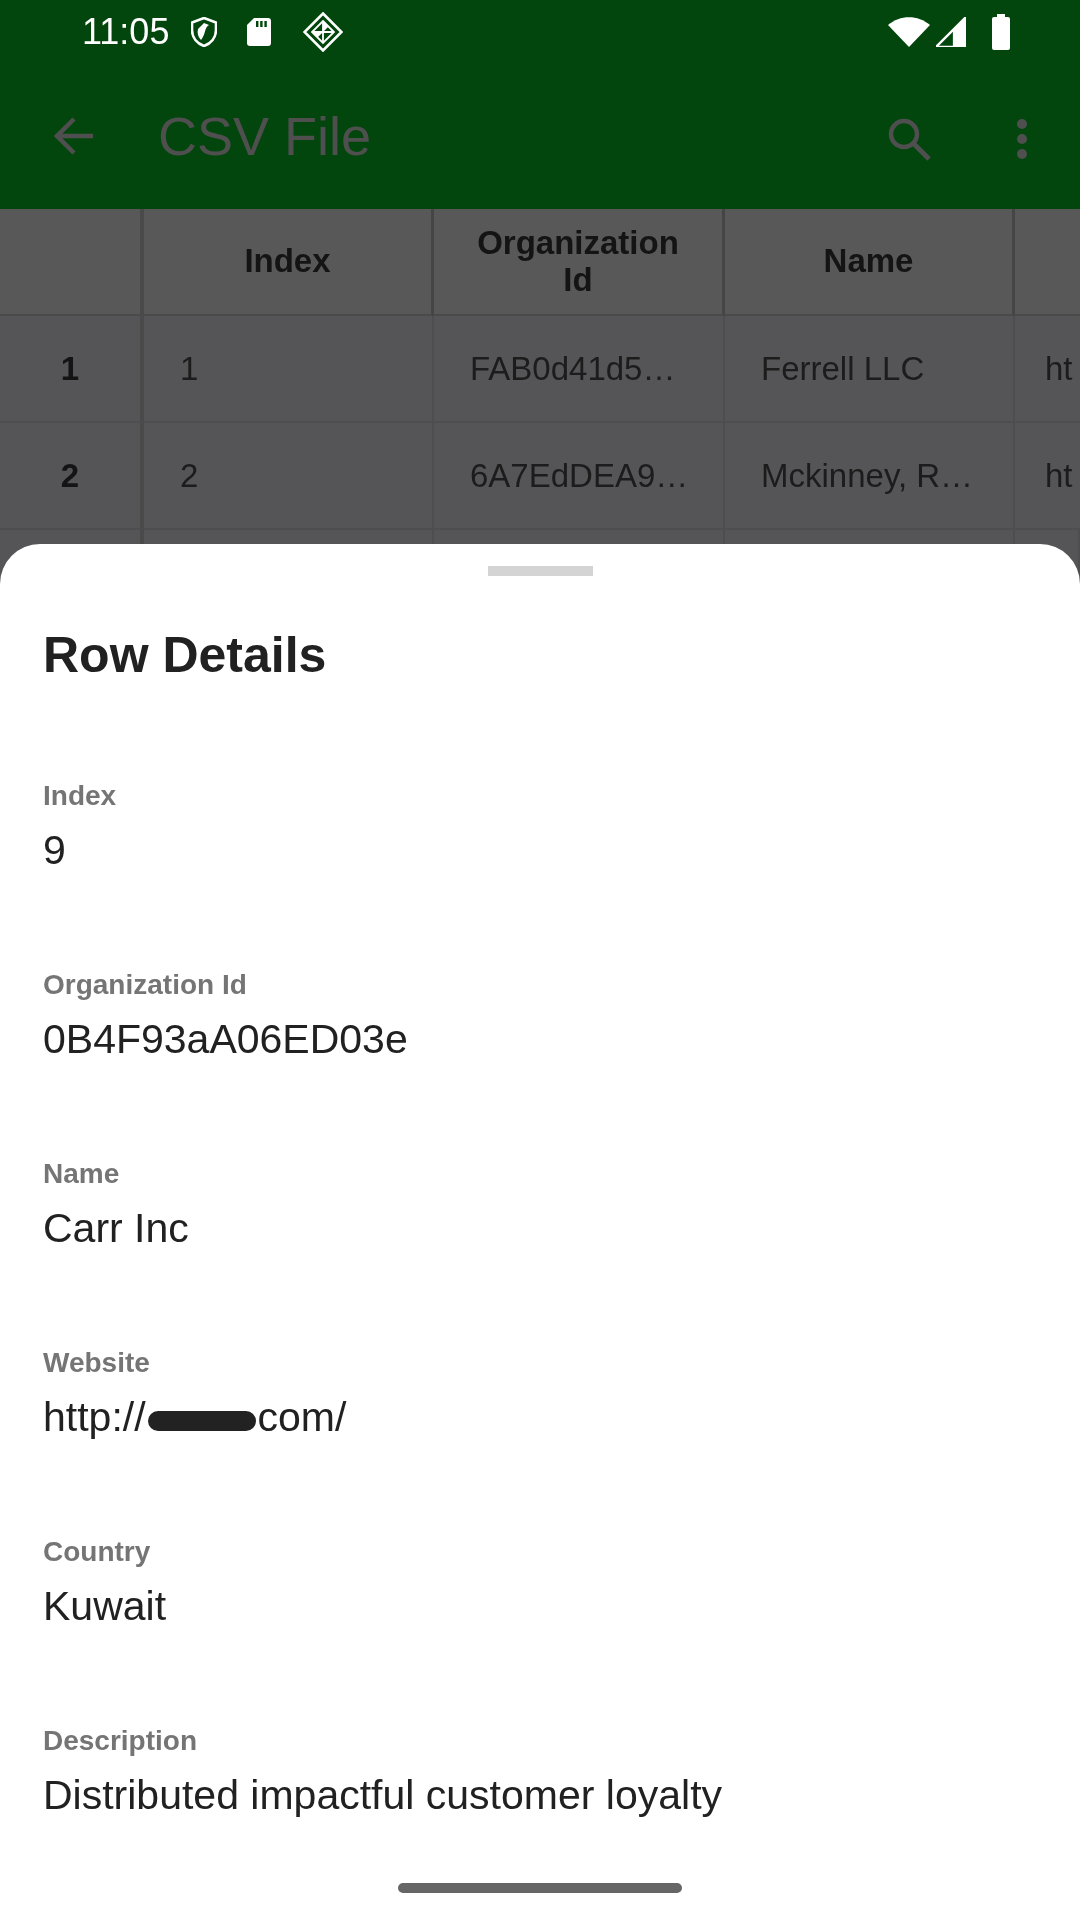 The image size is (1080, 1920). Describe the element at coordinates (289, 262) in the screenshot. I see `column-header: Index` at that location.